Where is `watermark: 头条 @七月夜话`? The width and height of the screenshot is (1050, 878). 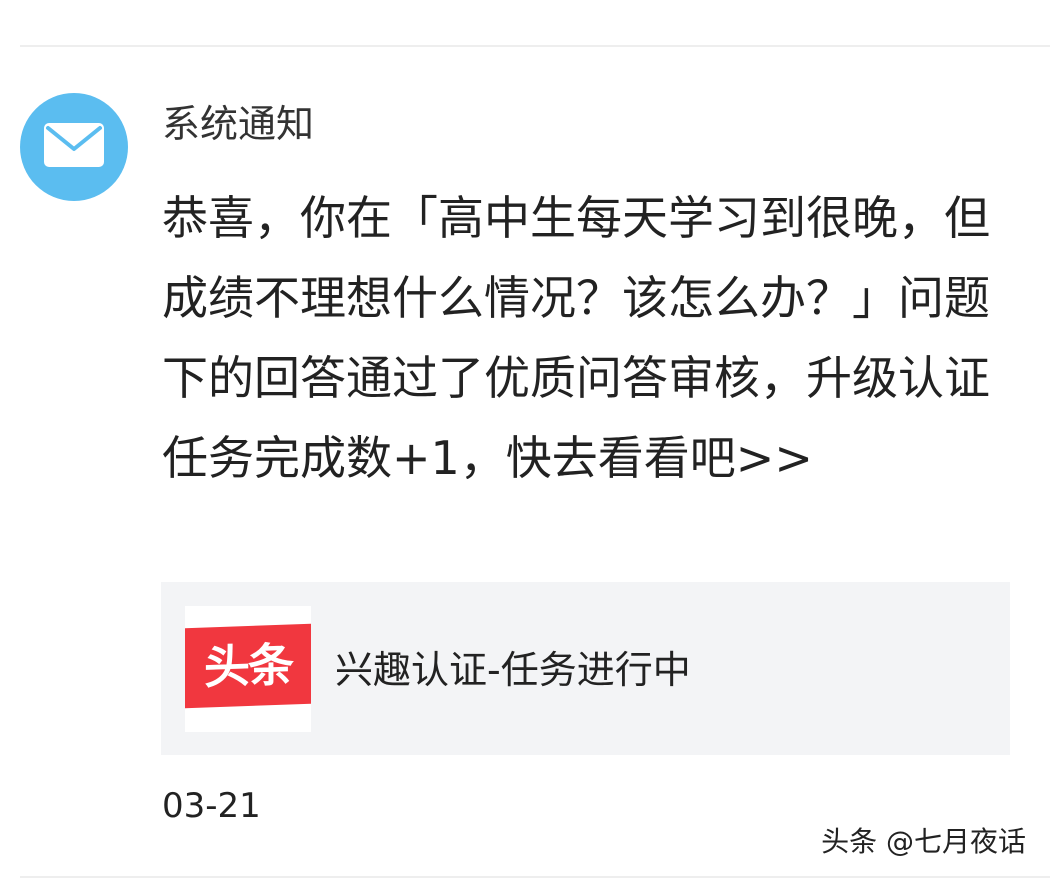
watermark: 头条 @七月夜话 is located at coordinates (923, 841).